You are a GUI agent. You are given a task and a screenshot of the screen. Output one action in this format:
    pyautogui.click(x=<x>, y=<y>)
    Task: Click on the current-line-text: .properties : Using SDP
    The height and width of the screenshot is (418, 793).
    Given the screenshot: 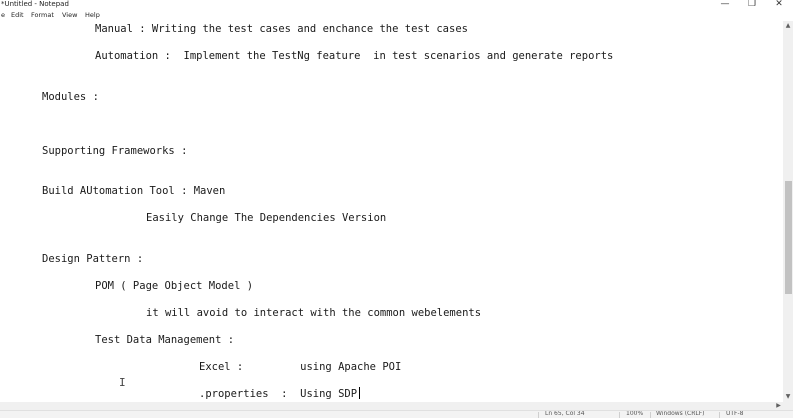 What is the action you would take?
    pyautogui.click(x=278, y=394)
    